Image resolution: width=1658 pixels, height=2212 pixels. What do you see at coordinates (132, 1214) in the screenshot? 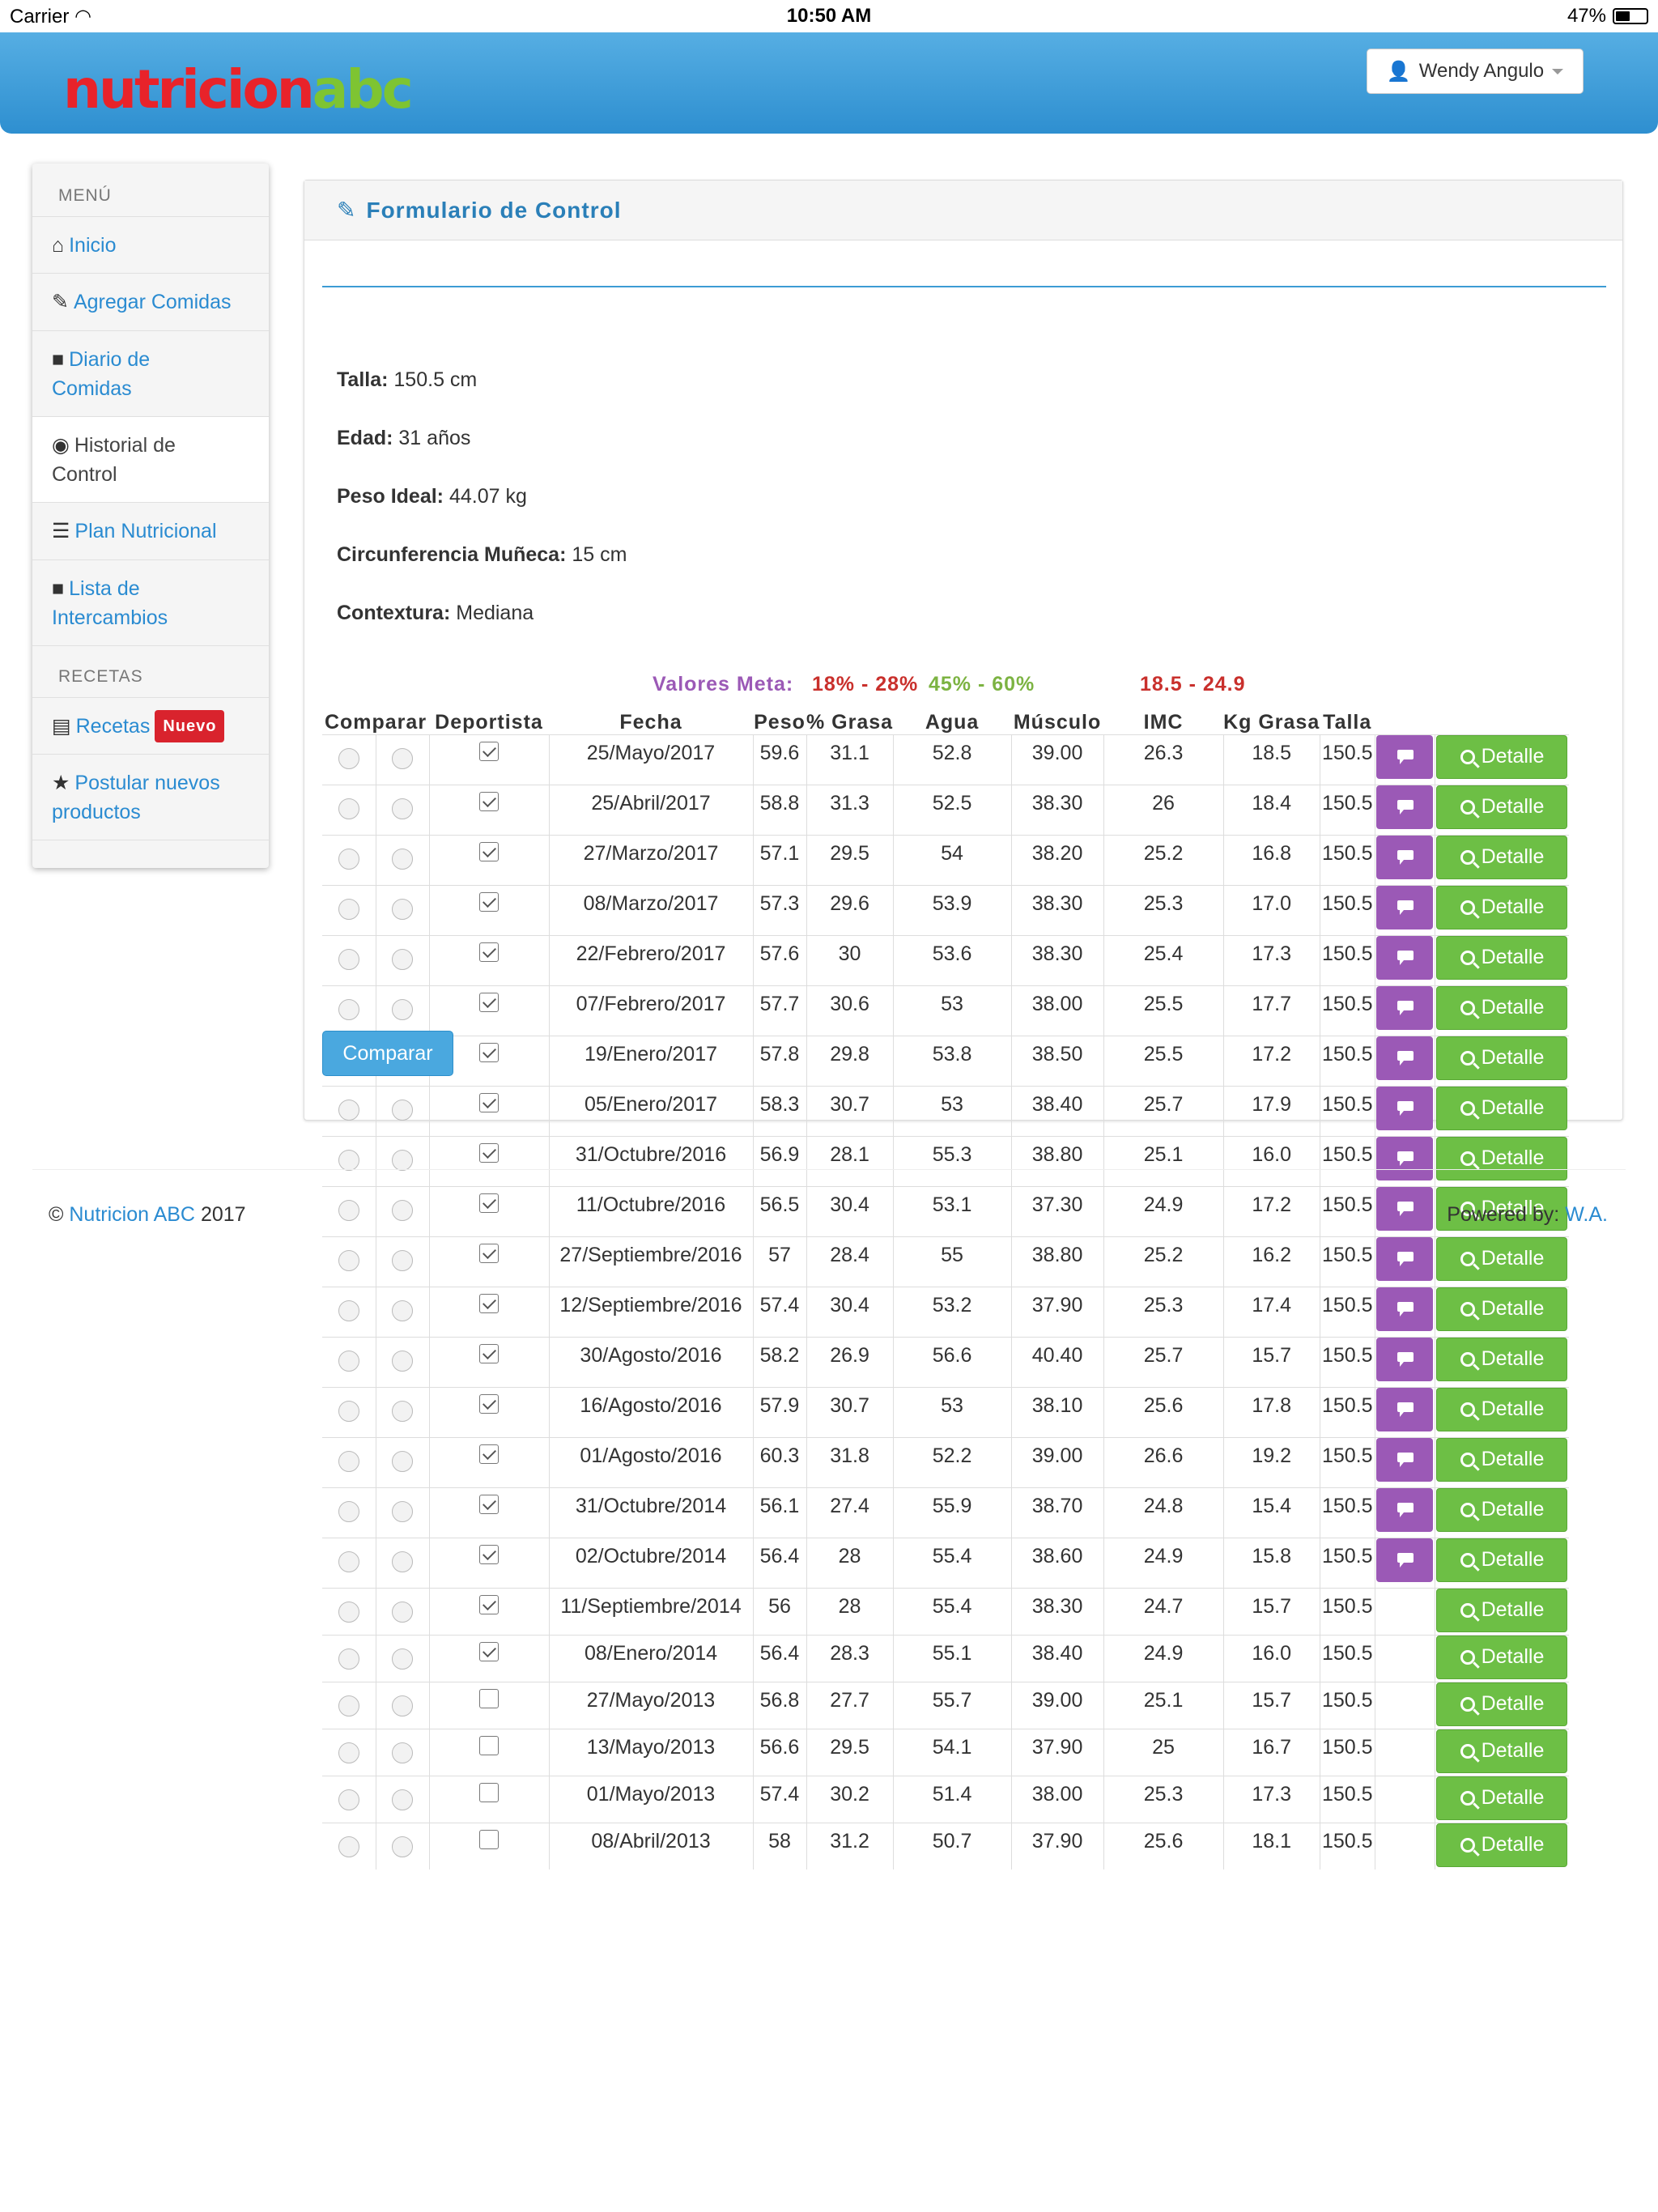
I see `footer-brand-link: Nutricion ABC` at bounding box center [132, 1214].